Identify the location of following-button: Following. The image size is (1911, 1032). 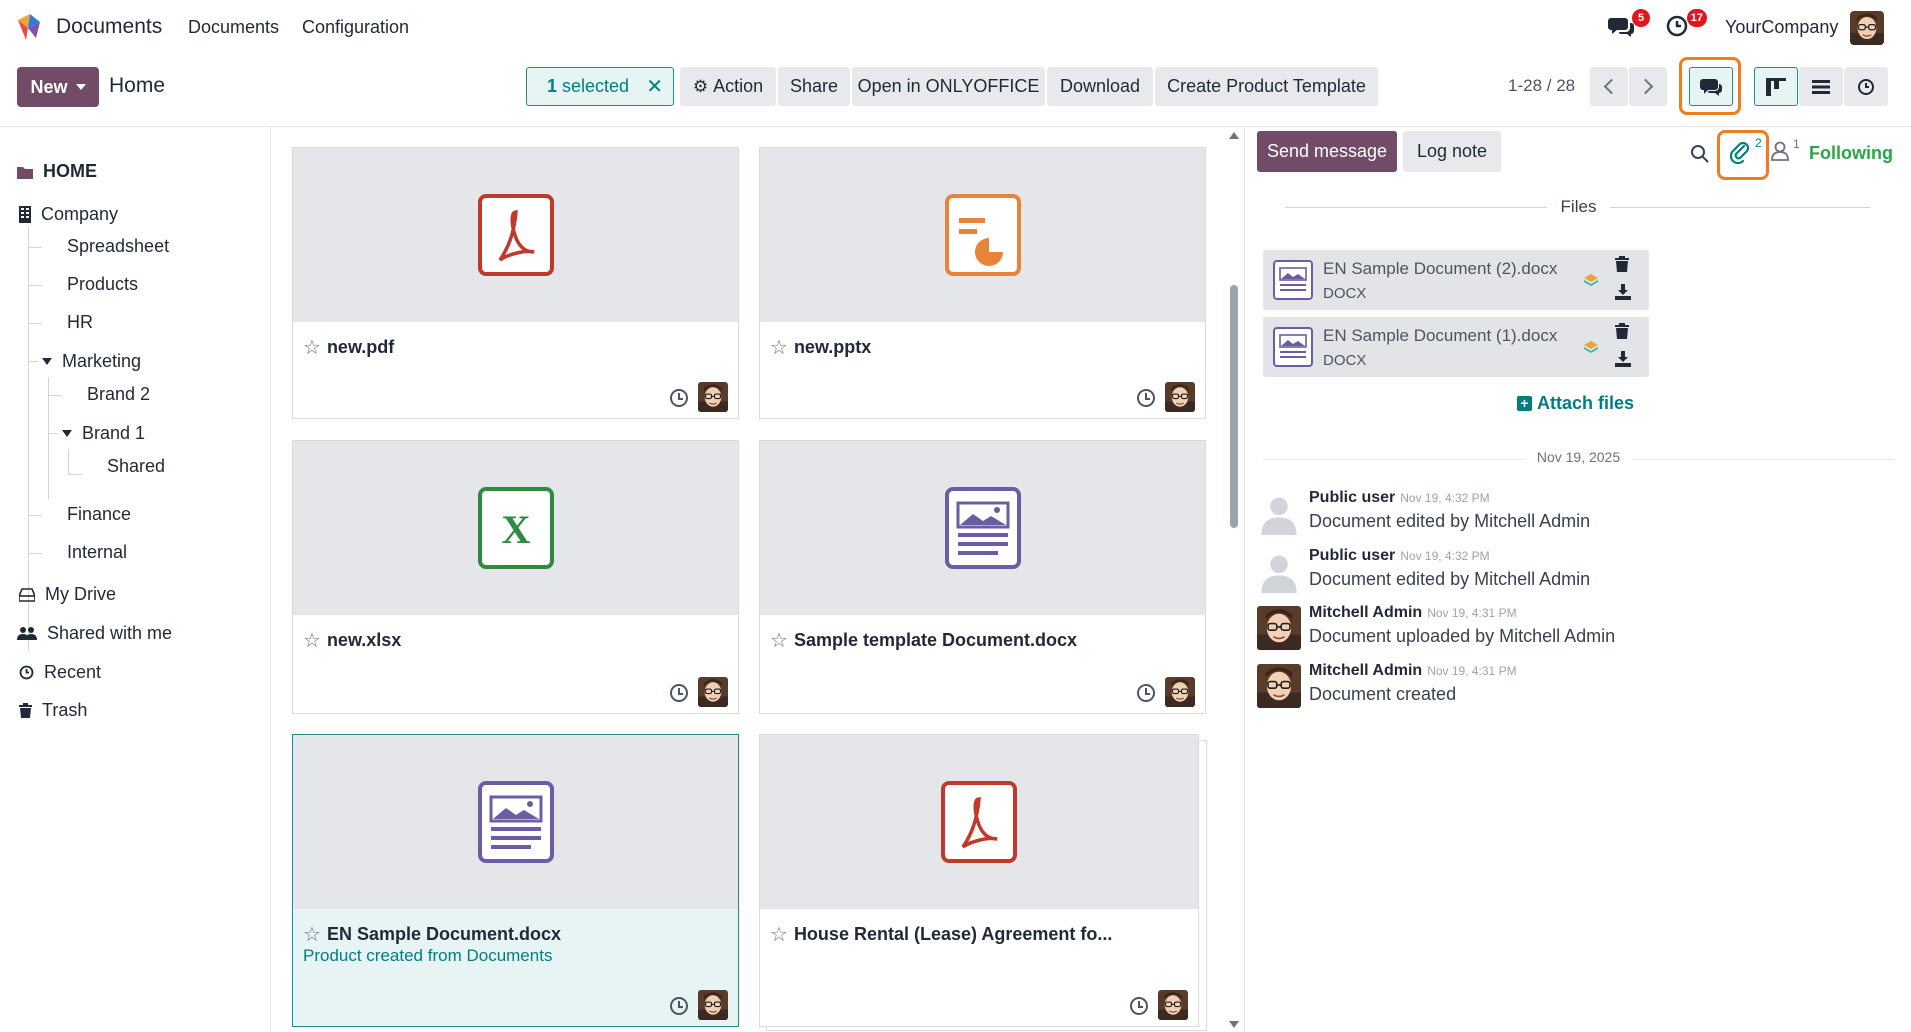
(1851, 153).